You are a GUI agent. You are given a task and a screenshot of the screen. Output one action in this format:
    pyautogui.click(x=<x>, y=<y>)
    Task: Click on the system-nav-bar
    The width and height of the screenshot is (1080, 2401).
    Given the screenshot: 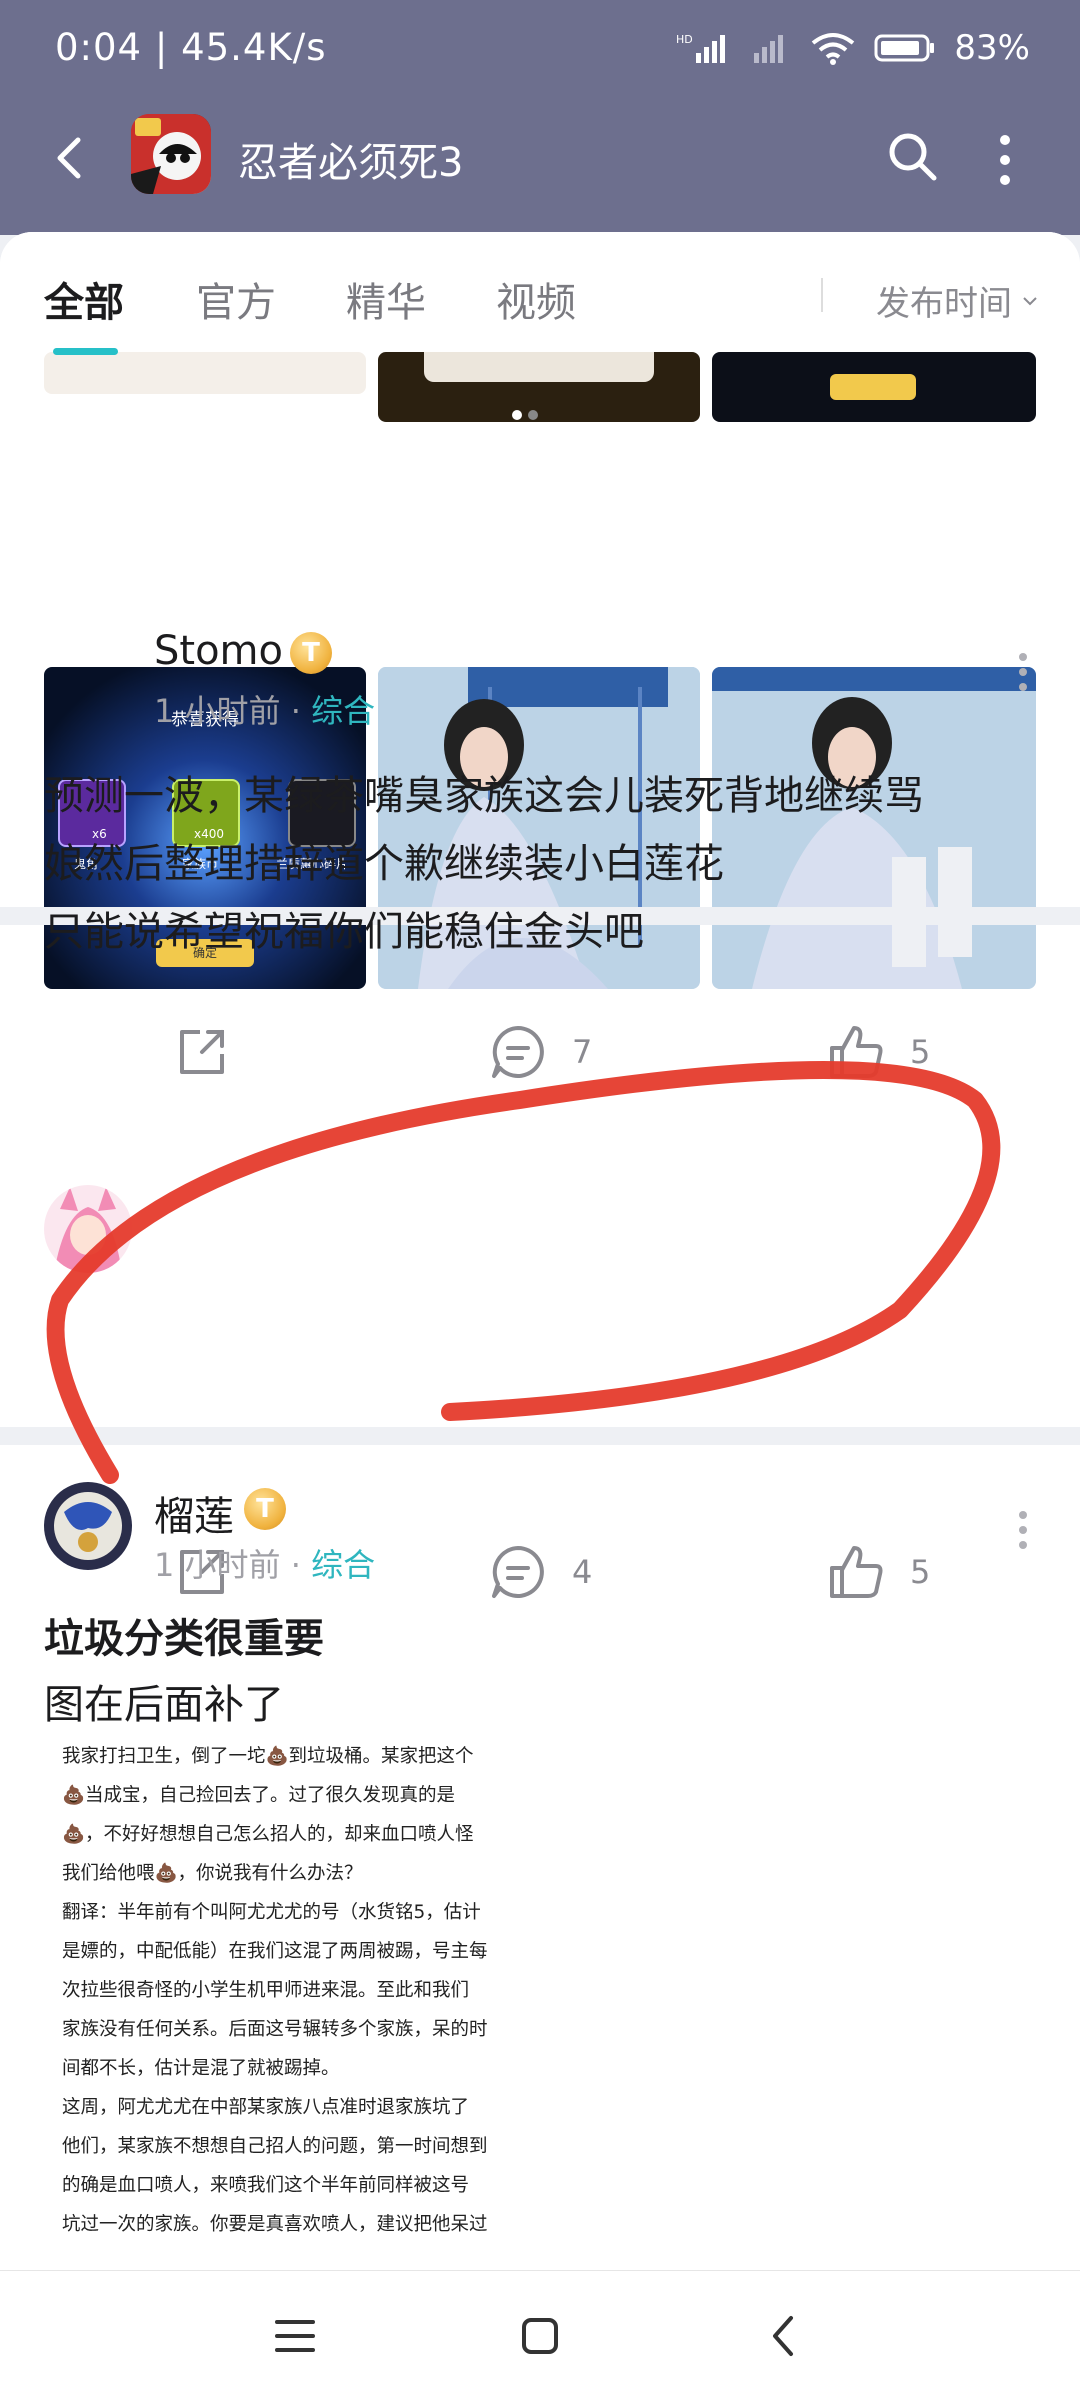 What is the action you would take?
    pyautogui.click(x=540, y=2335)
    